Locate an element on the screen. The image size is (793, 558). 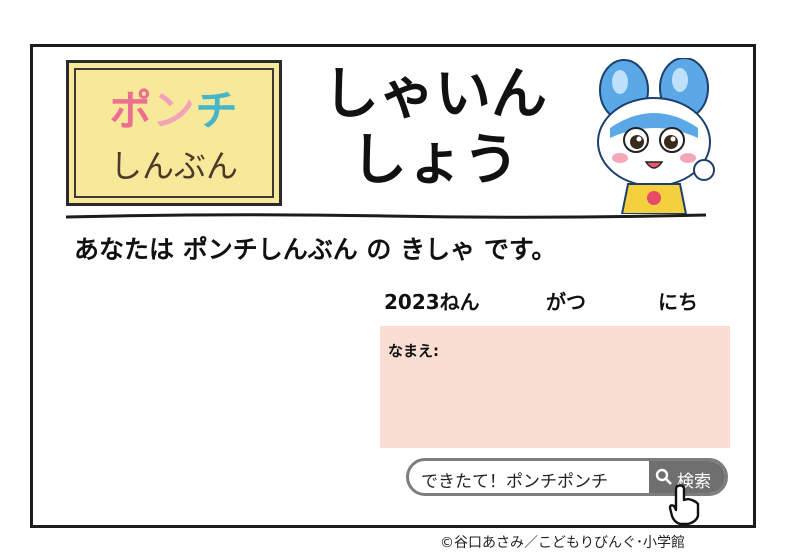
hand-pointer-icon is located at coordinates (684, 505).